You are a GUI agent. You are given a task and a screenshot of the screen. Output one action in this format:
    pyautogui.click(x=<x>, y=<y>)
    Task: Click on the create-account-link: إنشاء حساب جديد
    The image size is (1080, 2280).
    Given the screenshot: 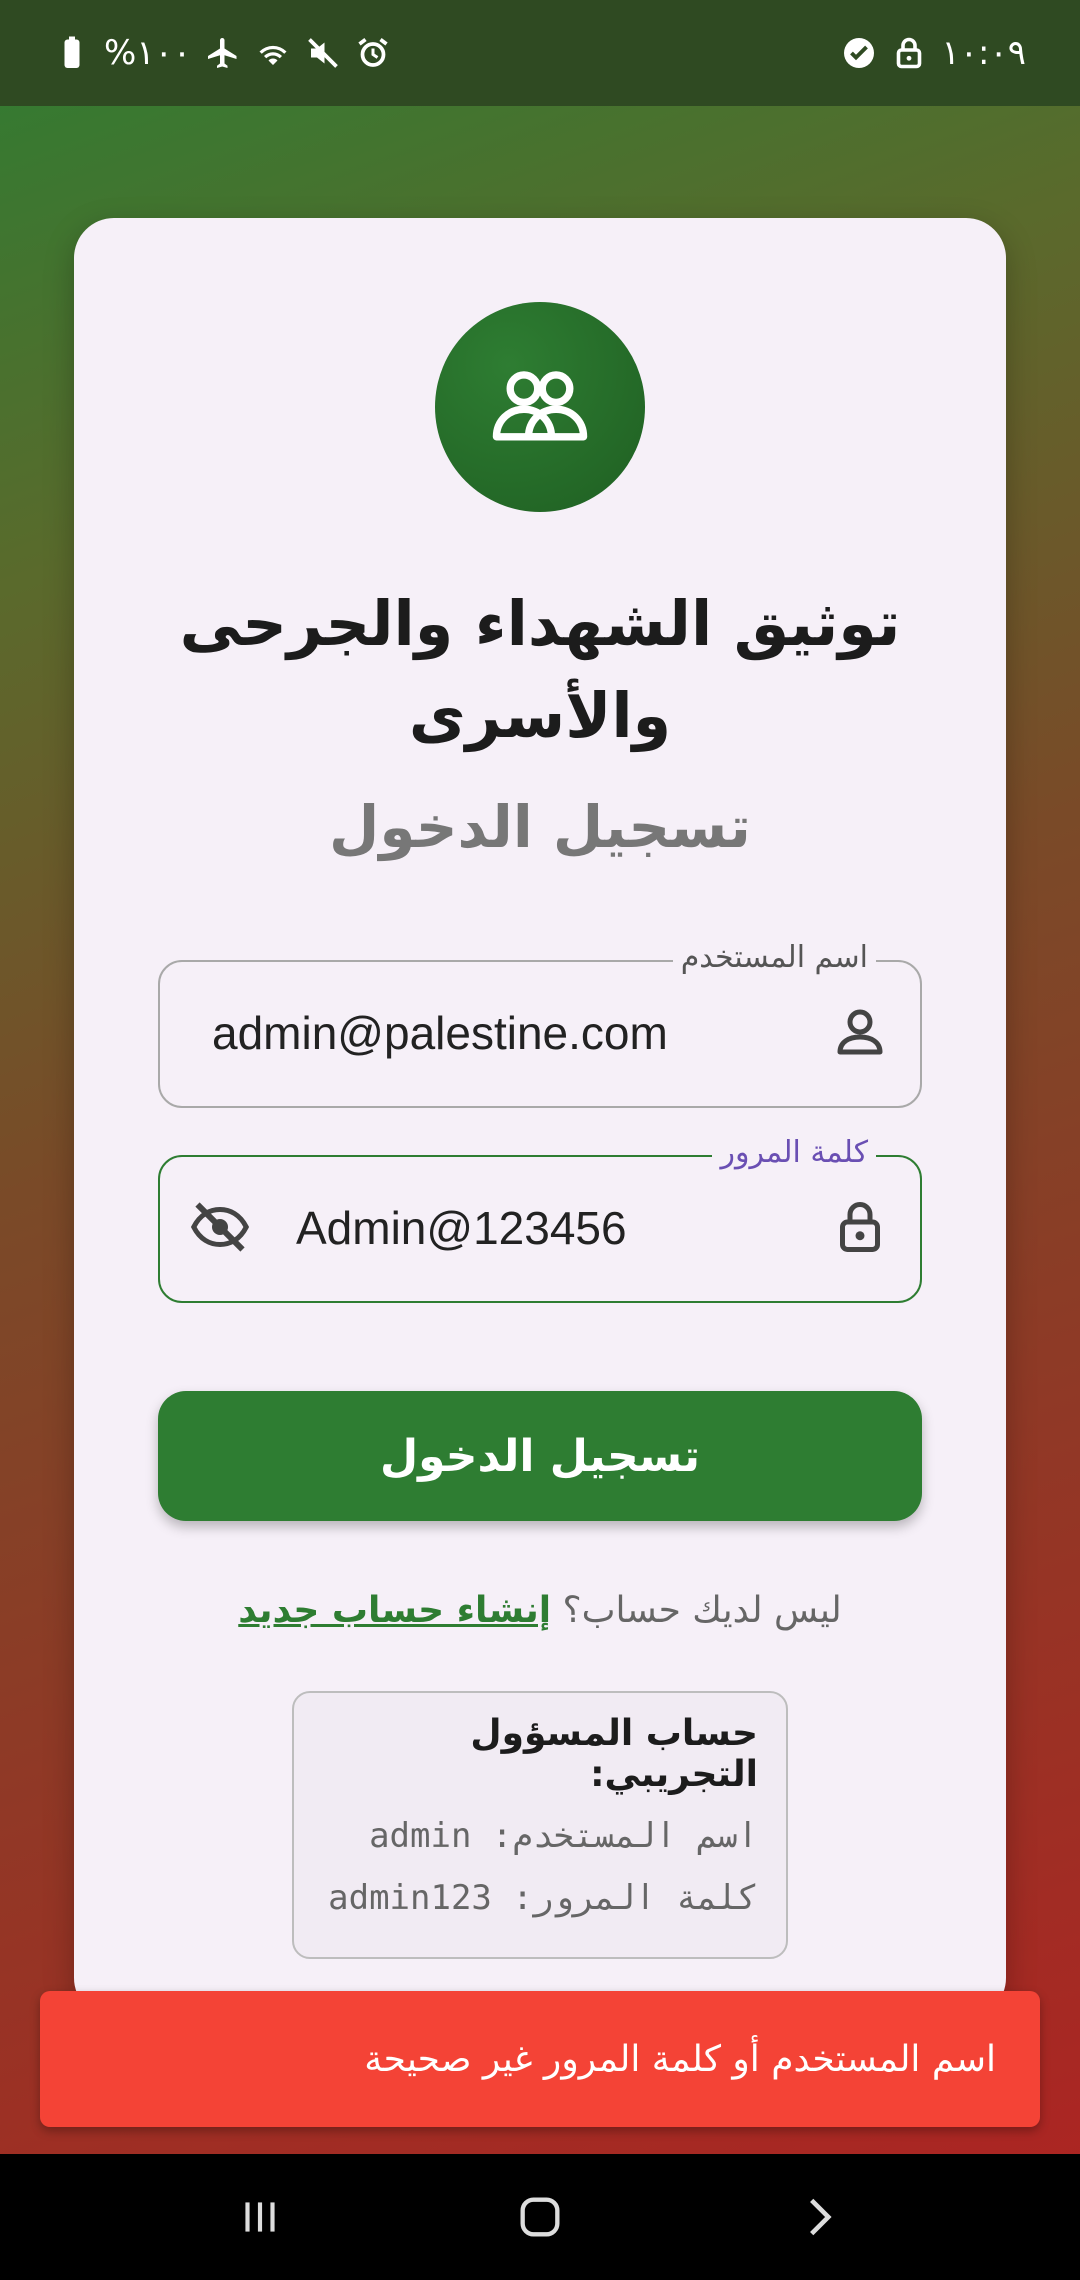 What is the action you would take?
    pyautogui.click(x=394, y=1610)
    